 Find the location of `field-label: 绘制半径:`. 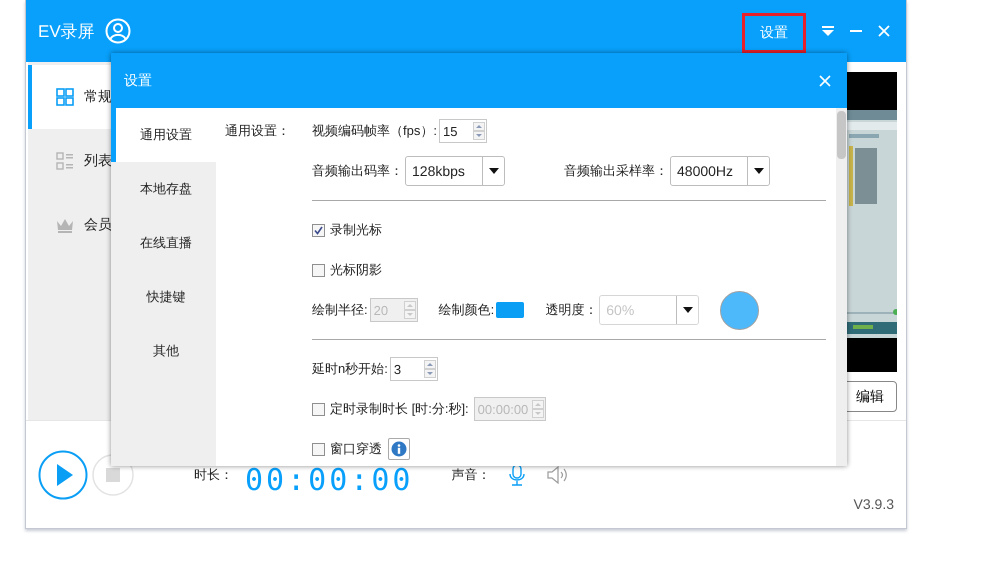

field-label: 绘制半径: is located at coordinates (340, 310).